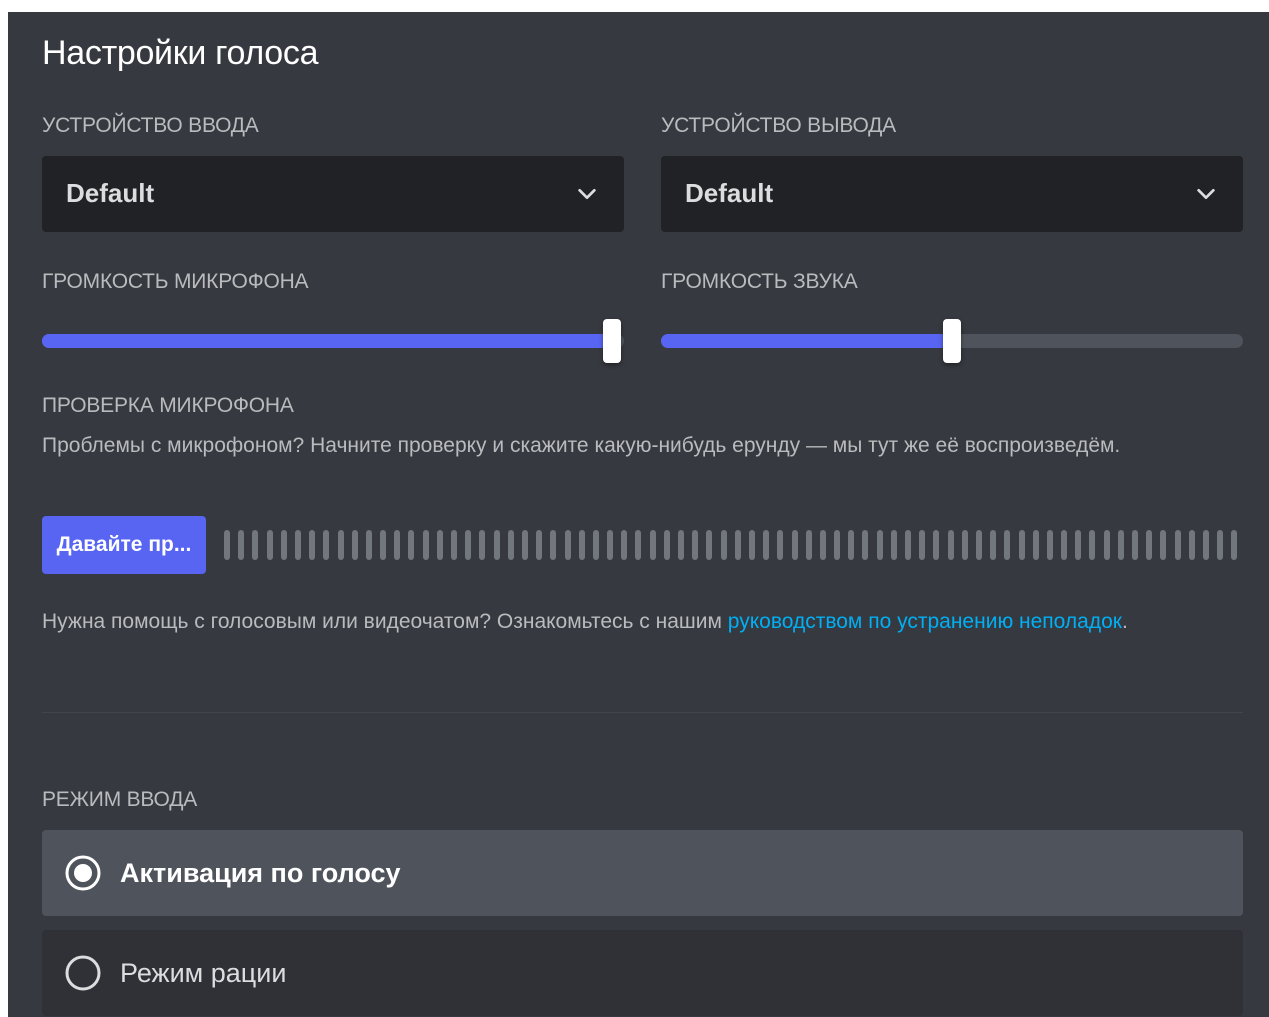 The height and width of the screenshot is (1017, 1269). I want to click on help-text-after: ., so click(1124, 621).